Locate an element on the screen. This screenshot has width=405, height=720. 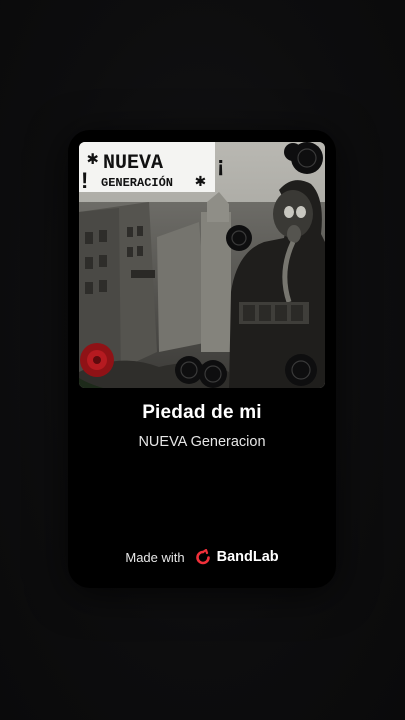
cover-text-line2: GENERACIÓN is located at coordinates (137, 182).